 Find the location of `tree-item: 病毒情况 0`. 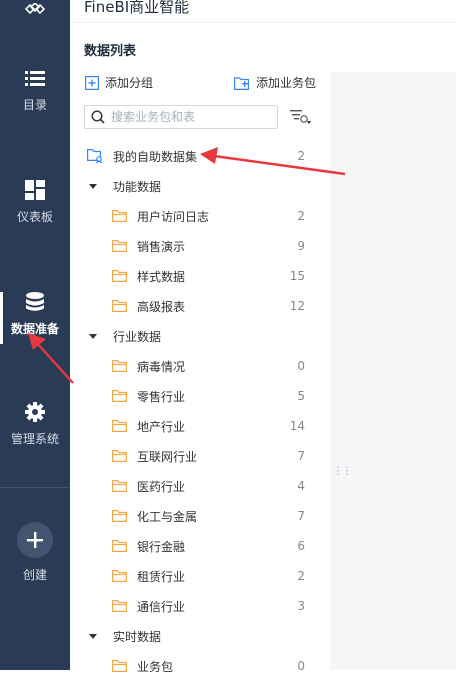

tree-item: 病毒情况 0 is located at coordinates (200, 366).